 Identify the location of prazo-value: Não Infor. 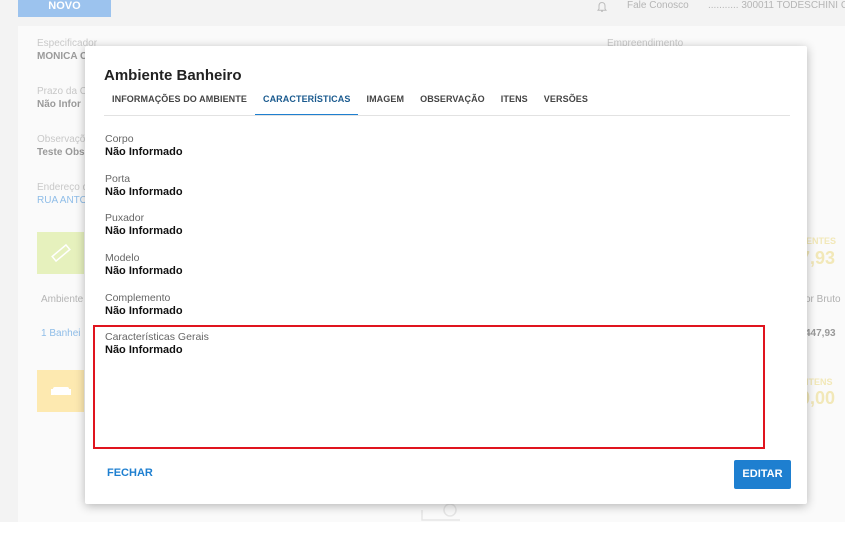
(59, 104).